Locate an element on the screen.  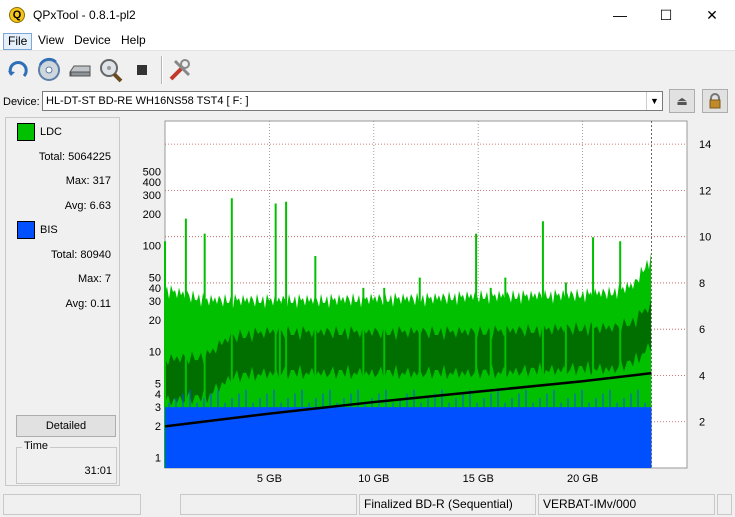
y-right-tick-label: 6 is located at coordinates (702, 330).